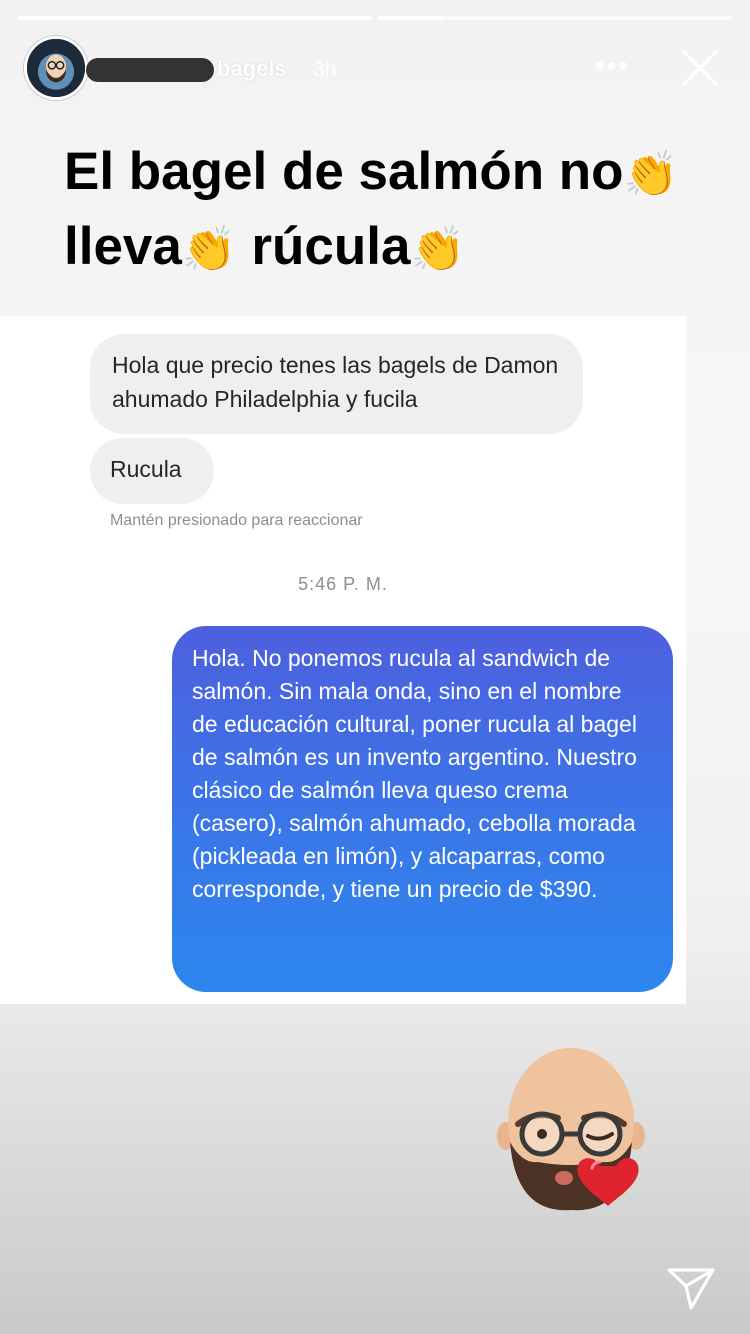 The height and width of the screenshot is (1334, 750). What do you see at coordinates (331, 246) in the screenshot?
I see `headline-word-rucula: rúcula` at bounding box center [331, 246].